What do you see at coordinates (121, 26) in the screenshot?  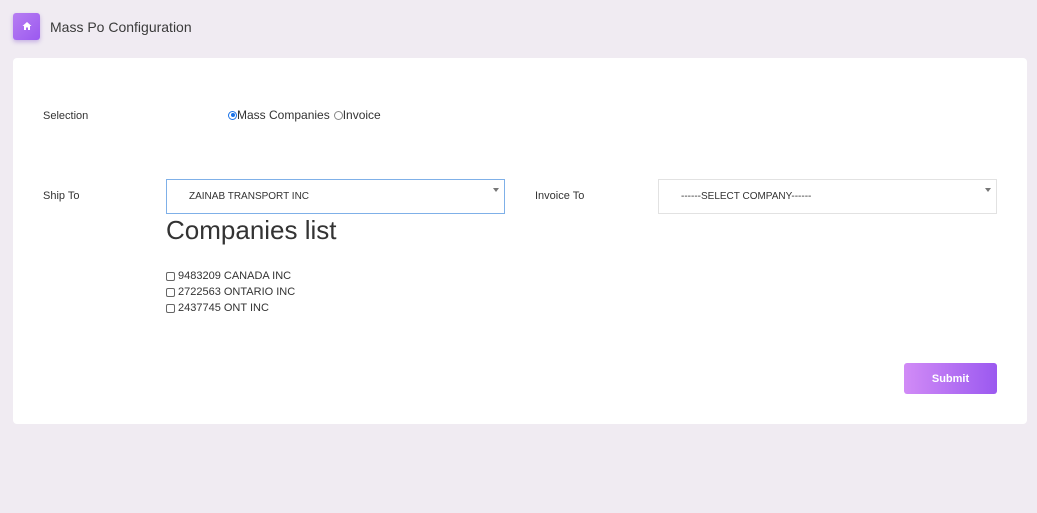 I see `page-title: Mass Po Configuration` at bounding box center [121, 26].